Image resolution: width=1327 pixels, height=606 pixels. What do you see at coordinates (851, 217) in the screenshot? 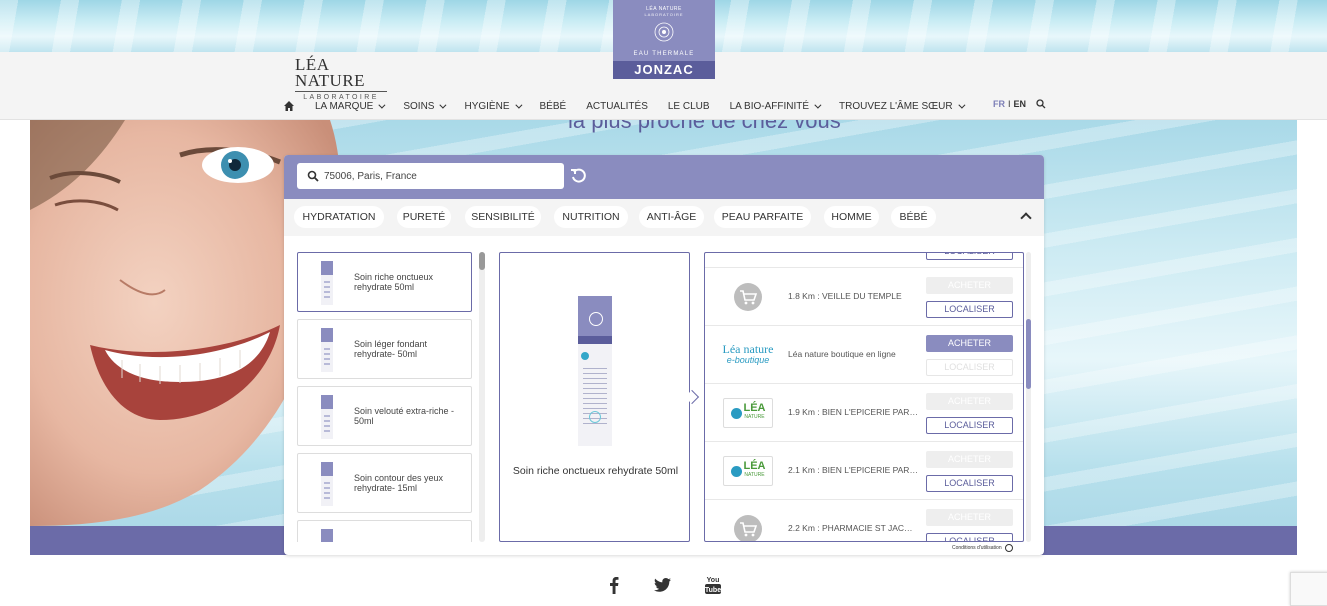
I see `category-chip: HOMME` at bounding box center [851, 217].